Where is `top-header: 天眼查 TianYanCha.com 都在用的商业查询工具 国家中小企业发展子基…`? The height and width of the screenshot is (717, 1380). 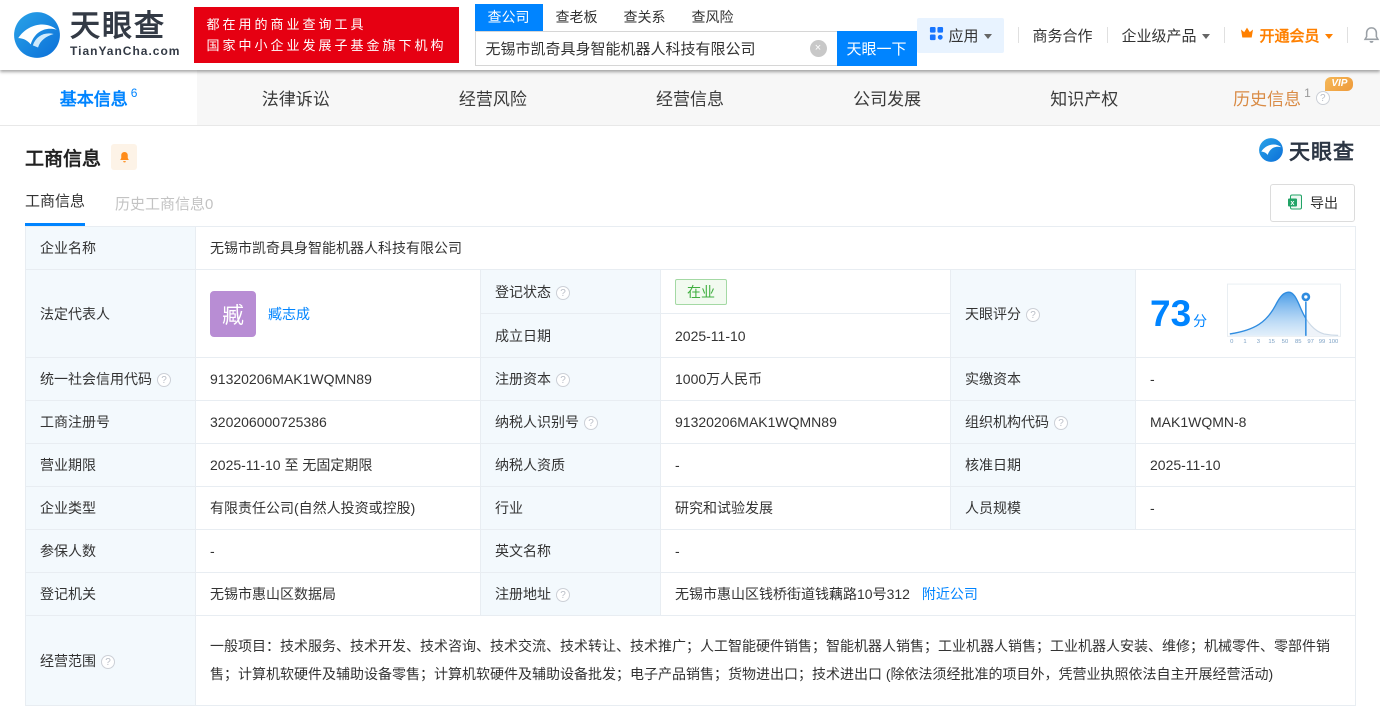 top-header: 天眼查 TianYanCha.com 都在用的商业查询工具 国家中小企业发展子基… is located at coordinates (690, 35).